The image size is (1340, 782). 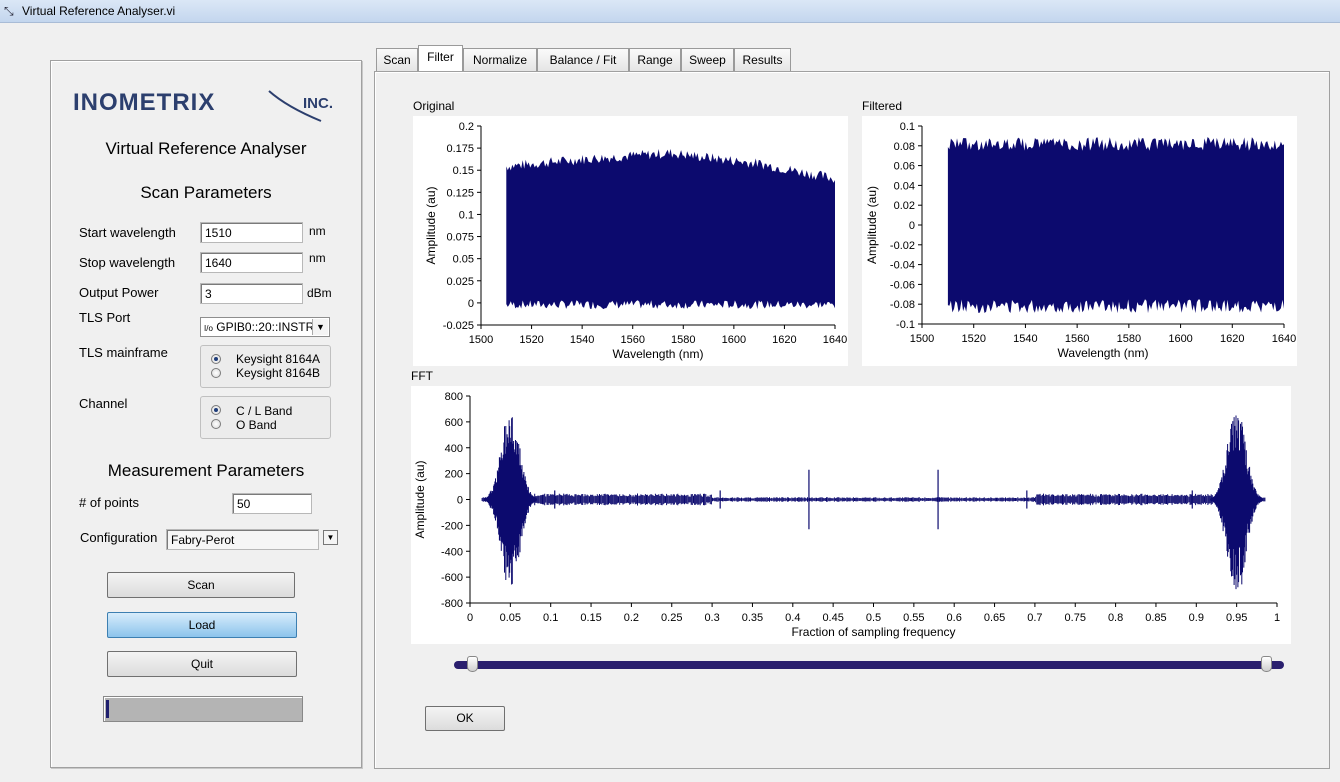 What do you see at coordinates (670, 11) in the screenshot?
I see `window-titlebar: ⤡ Virtual Reference Analyser.vi` at bounding box center [670, 11].